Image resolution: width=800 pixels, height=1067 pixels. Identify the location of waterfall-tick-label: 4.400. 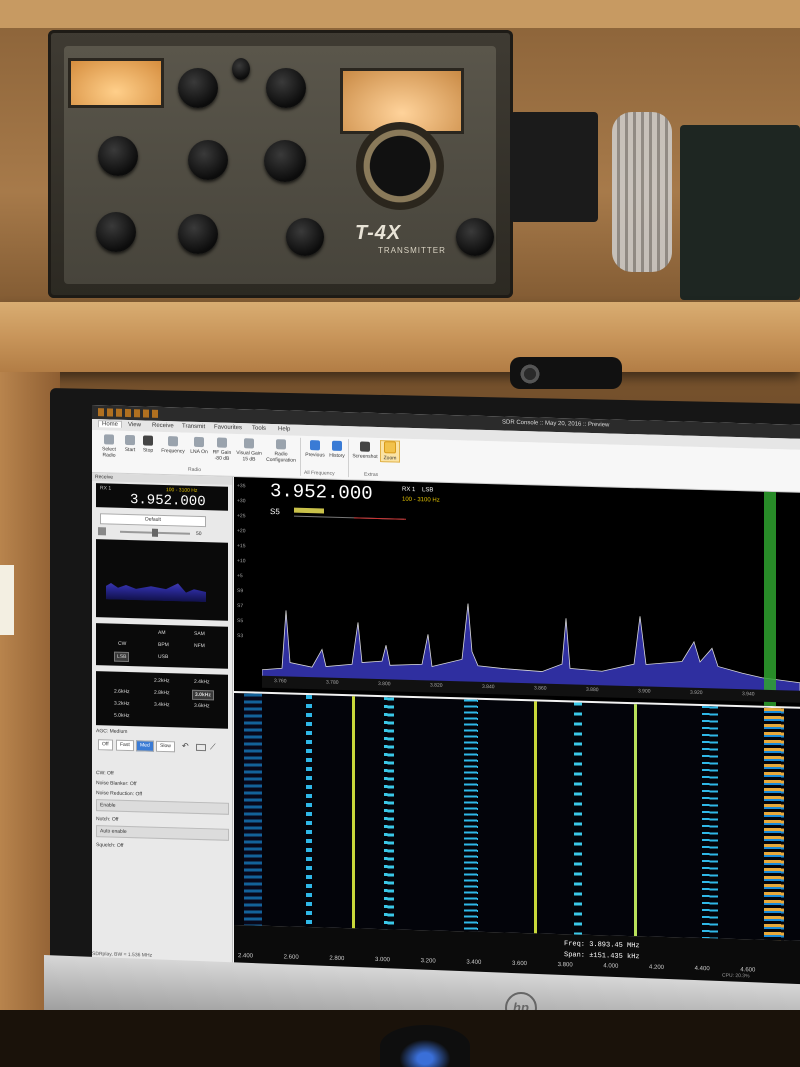
(702, 969).